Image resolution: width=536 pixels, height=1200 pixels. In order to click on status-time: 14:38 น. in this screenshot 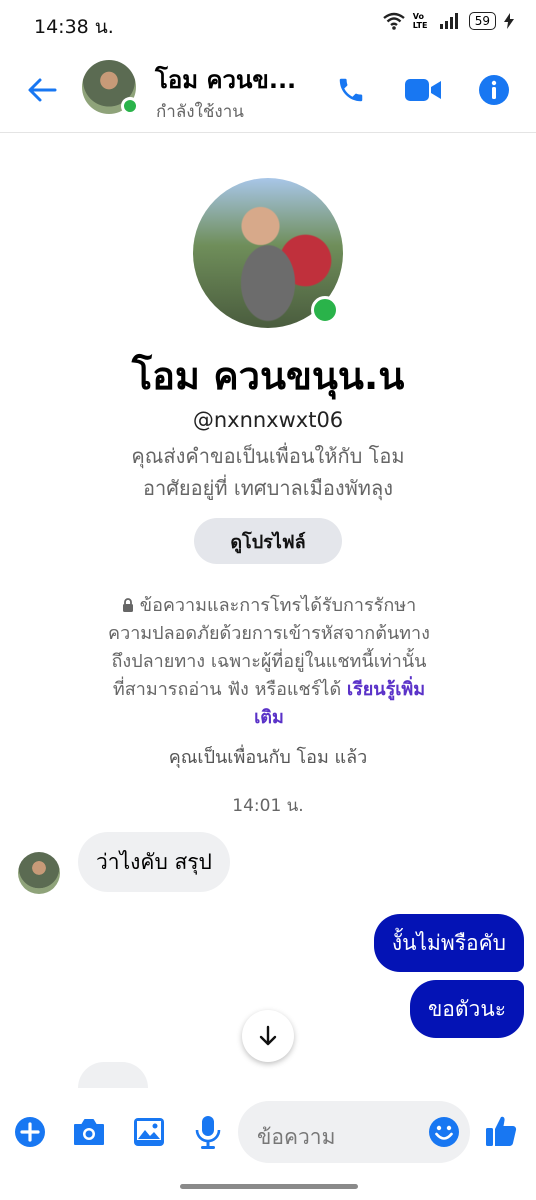, I will do `click(74, 27)`.